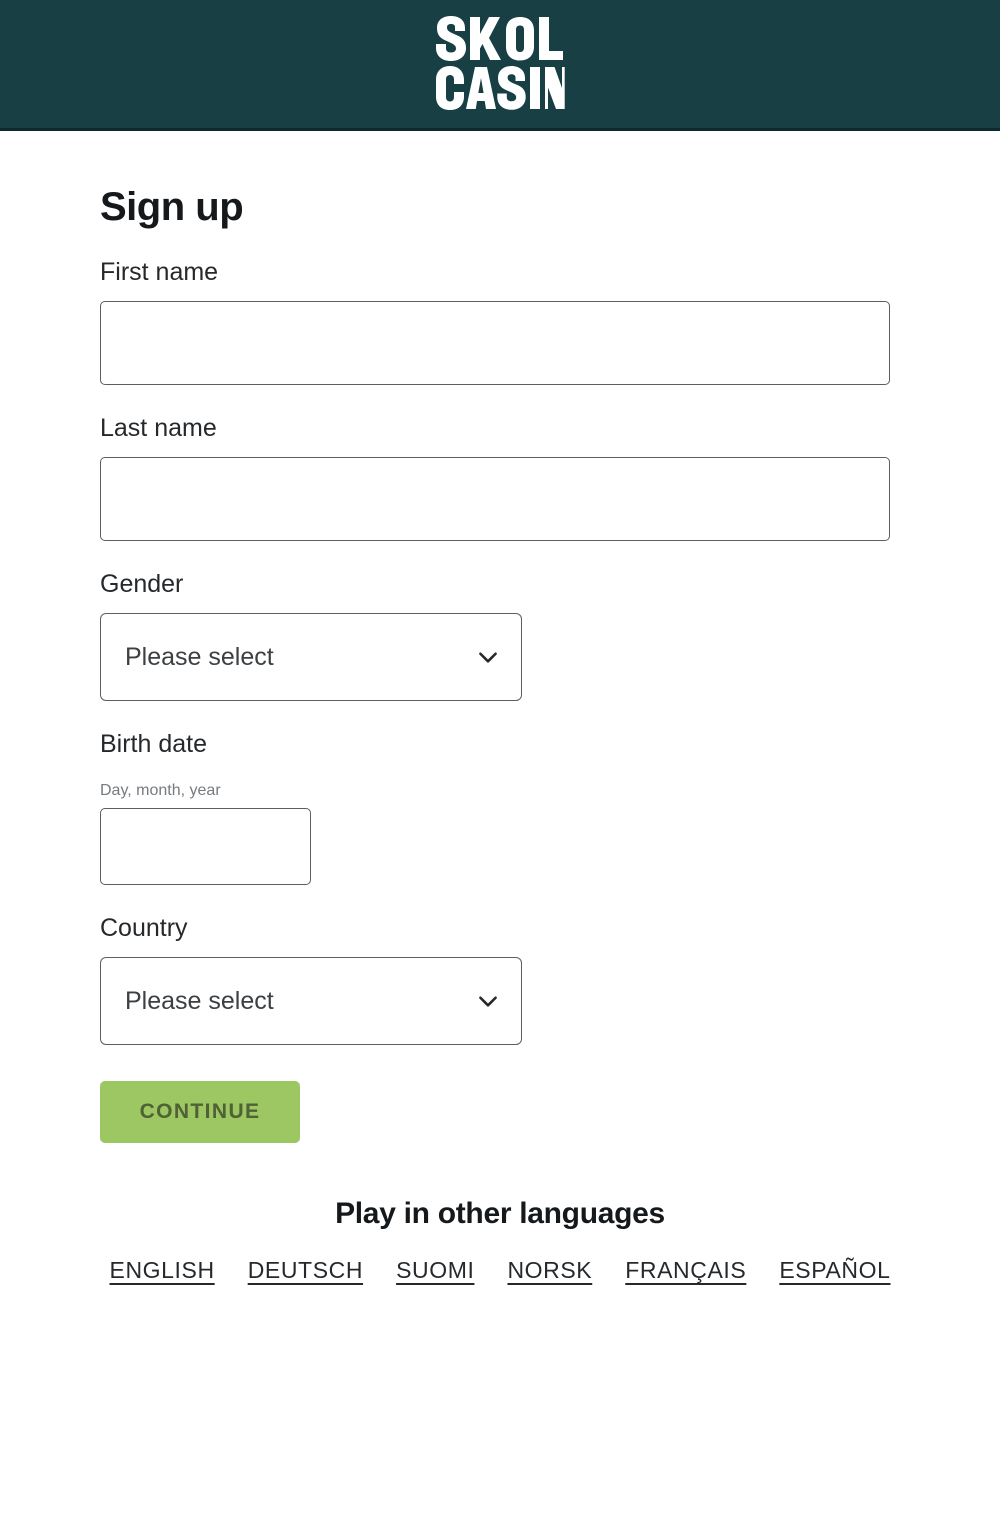 This screenshot has width=1000, height=1538. I want to click on field-country: Country Please select, so click(495, 979).